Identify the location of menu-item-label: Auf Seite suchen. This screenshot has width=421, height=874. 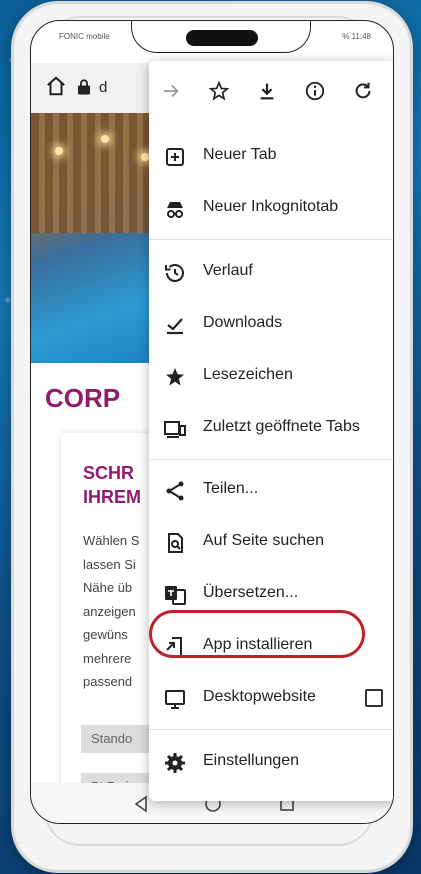
(263, 540).